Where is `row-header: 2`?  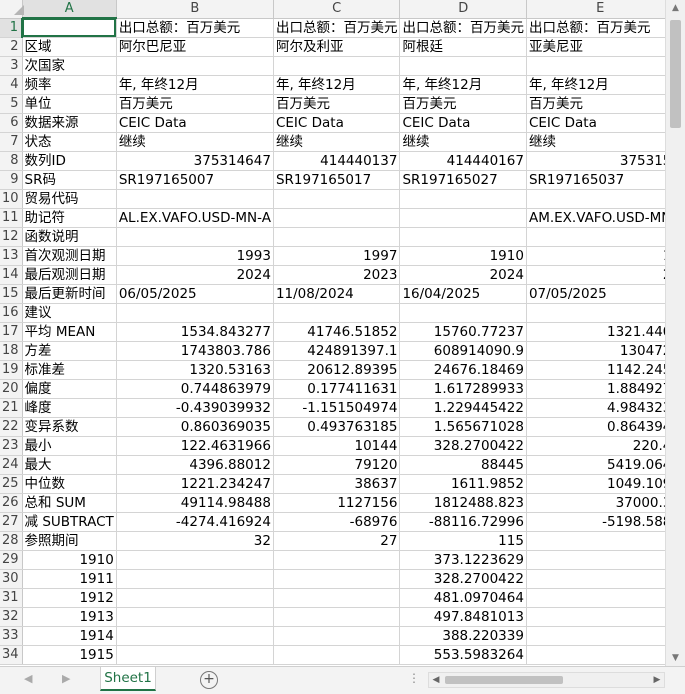
row-header: 2 is located at coordinates (11, 47).